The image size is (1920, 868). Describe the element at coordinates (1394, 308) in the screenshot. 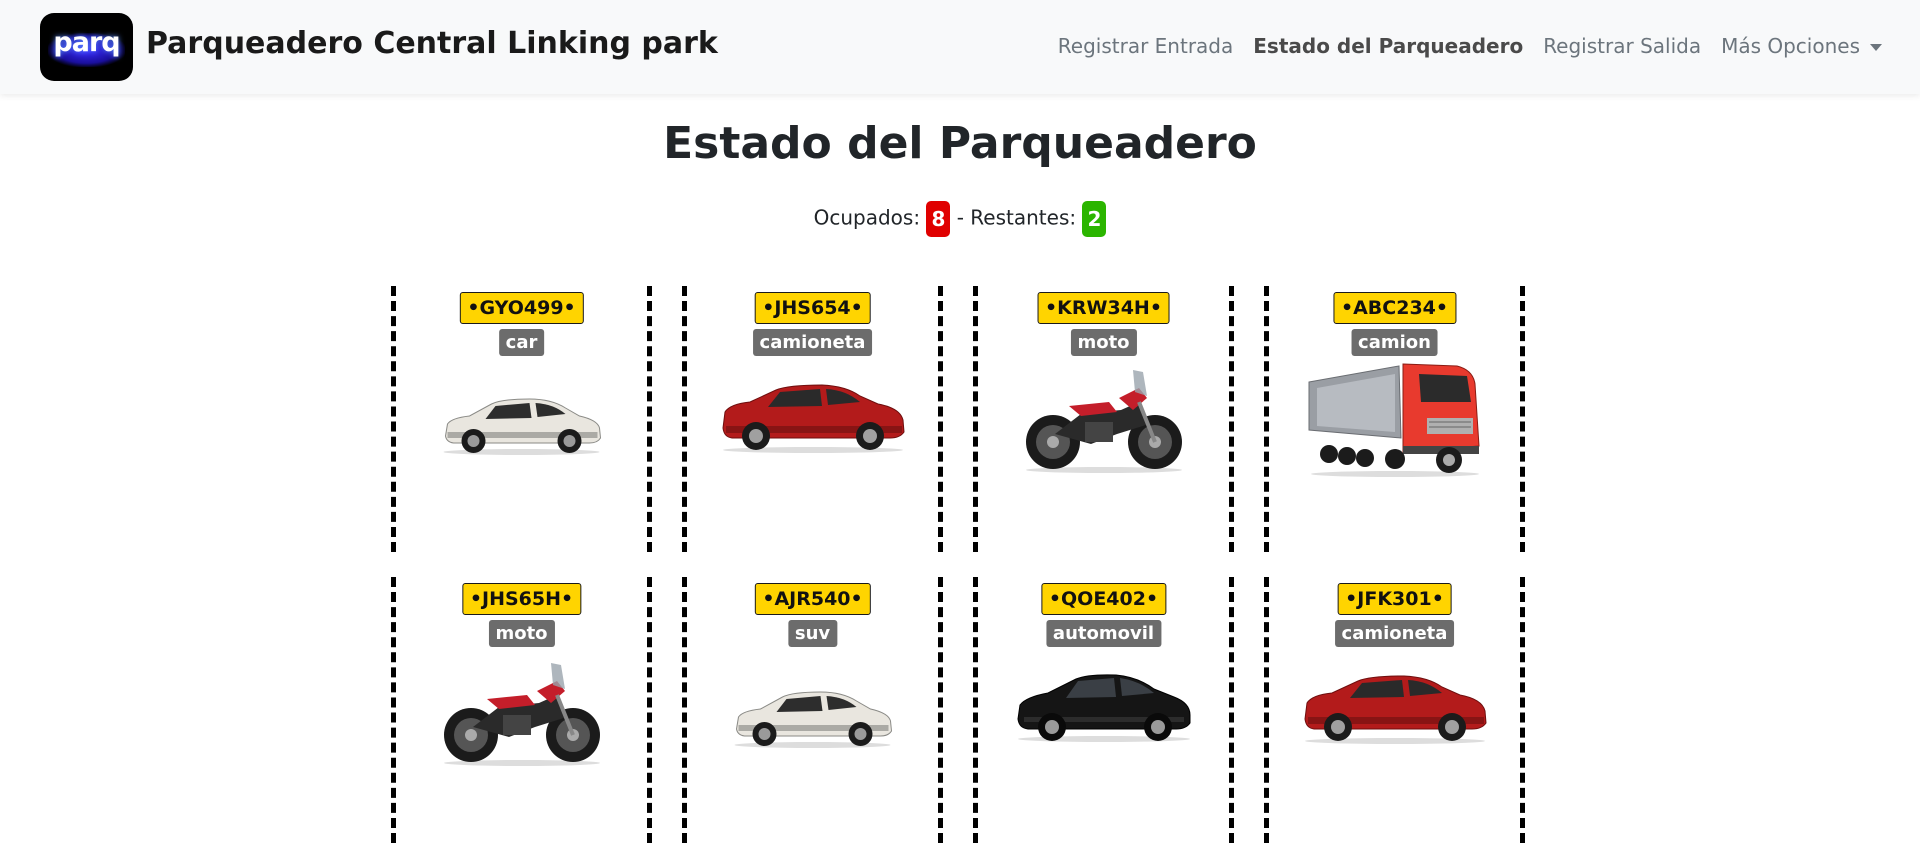

I see `license-plate: •ABC234•` at that location.